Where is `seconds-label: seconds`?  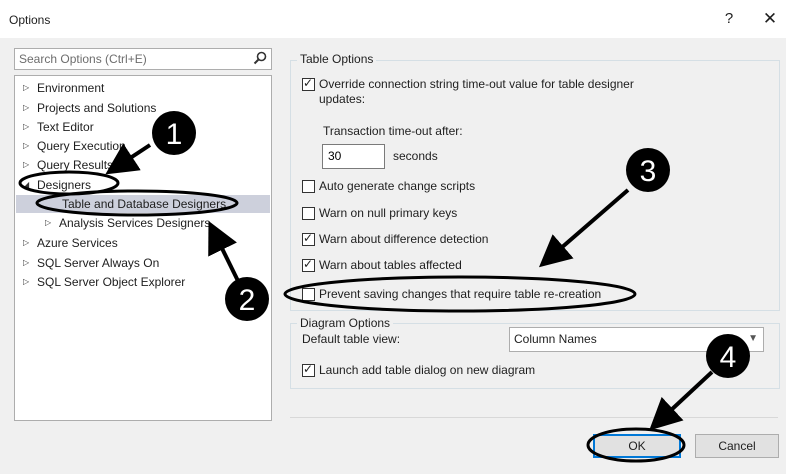 seconds-label: seconds is located at coordinates (415, 156).